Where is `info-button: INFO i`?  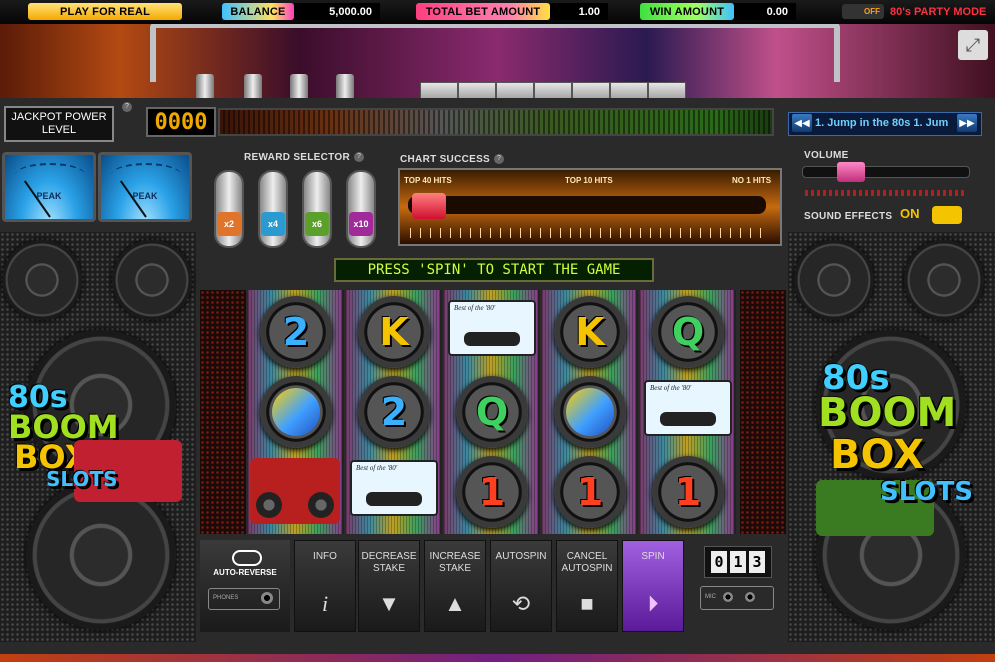
info-button: INFO i is located at coordinates (325, 586).